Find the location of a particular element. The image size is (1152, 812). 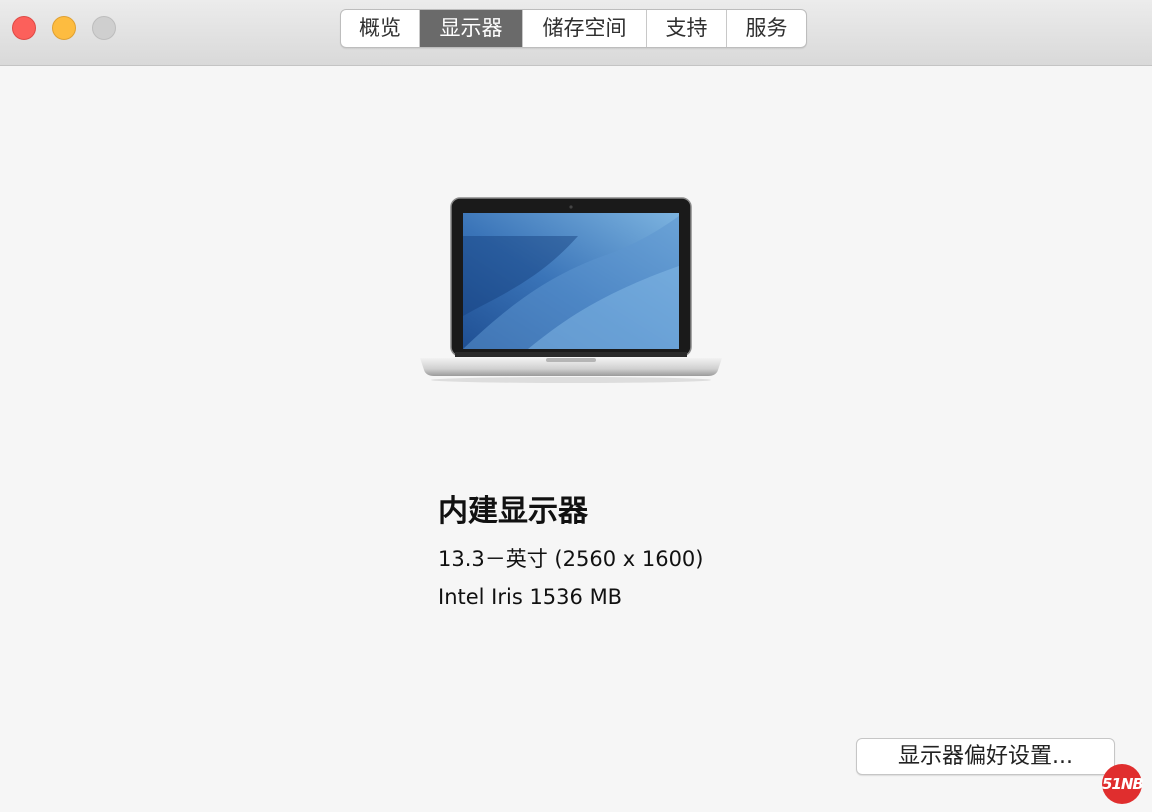

macbook-pro-icon is located at coordinates (571, 290).